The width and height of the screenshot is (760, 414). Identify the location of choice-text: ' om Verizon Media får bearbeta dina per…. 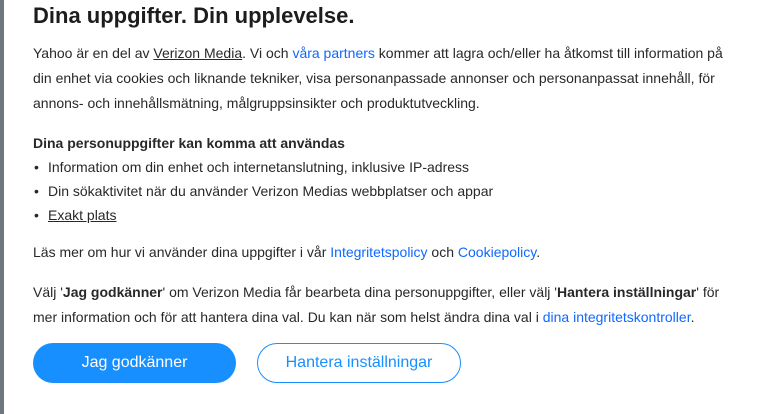
(359, 292).